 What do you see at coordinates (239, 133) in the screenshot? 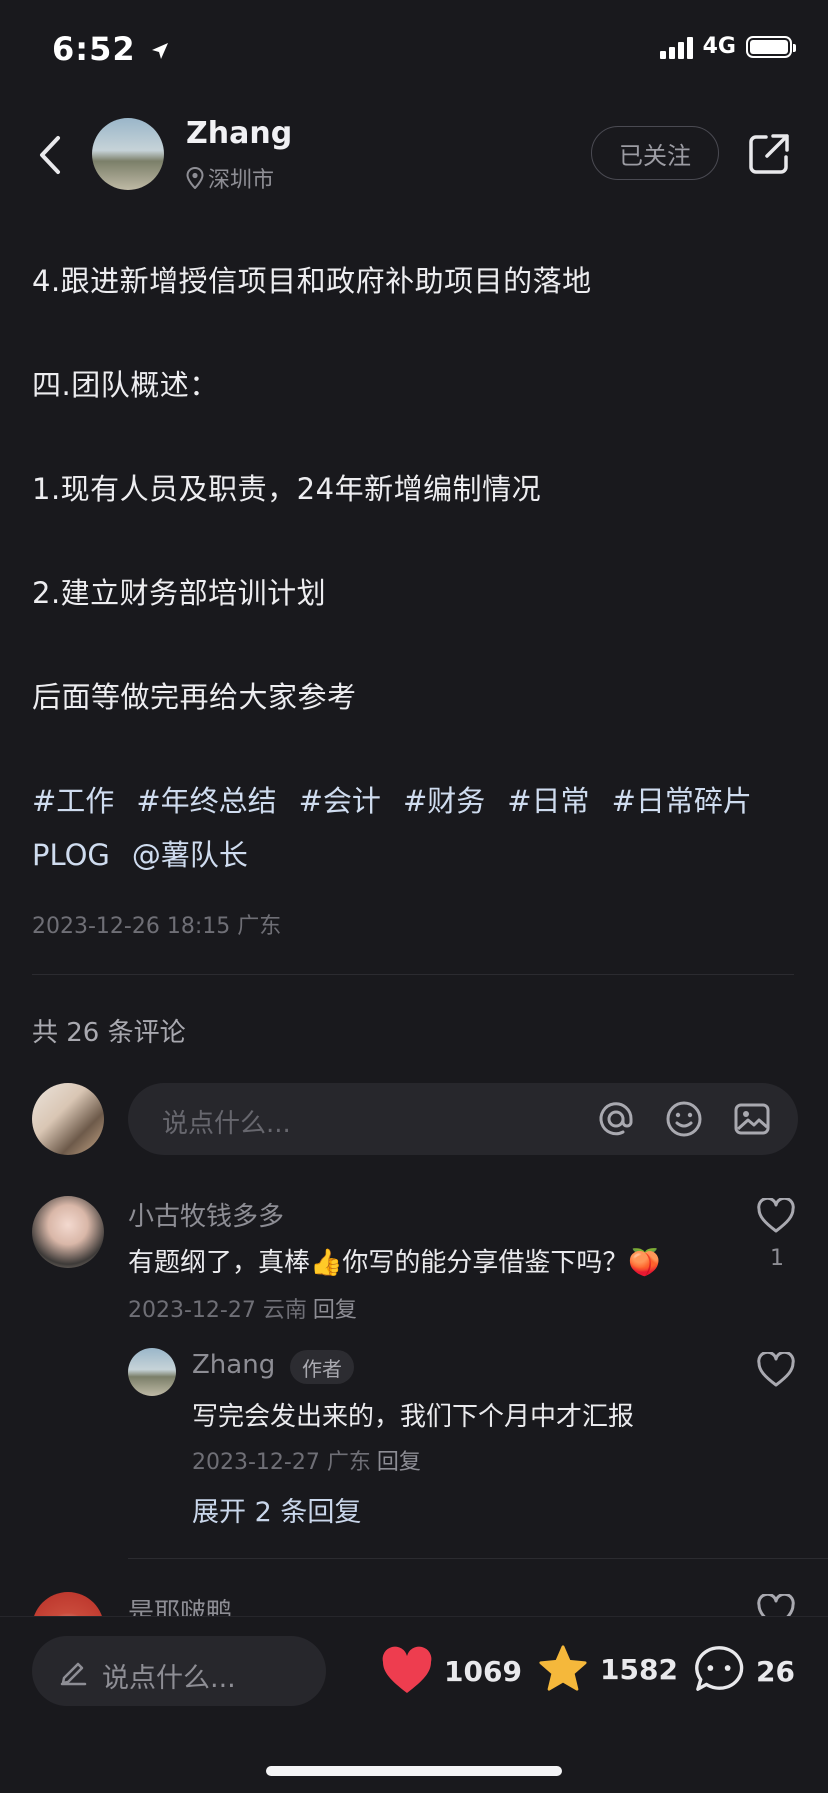
I see `author-name: Zhang` at bounding box center [239, 133].